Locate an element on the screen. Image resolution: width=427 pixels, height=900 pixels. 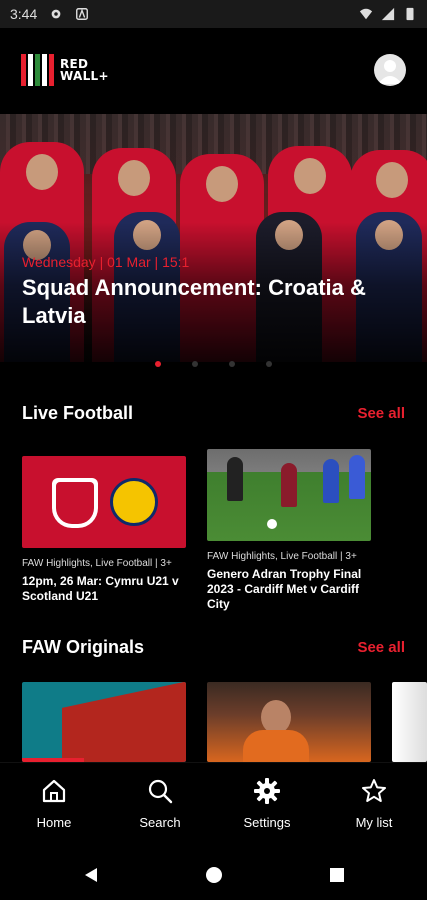
logo-wordmark: RED WALL+ is located at coordinates (84, 70).